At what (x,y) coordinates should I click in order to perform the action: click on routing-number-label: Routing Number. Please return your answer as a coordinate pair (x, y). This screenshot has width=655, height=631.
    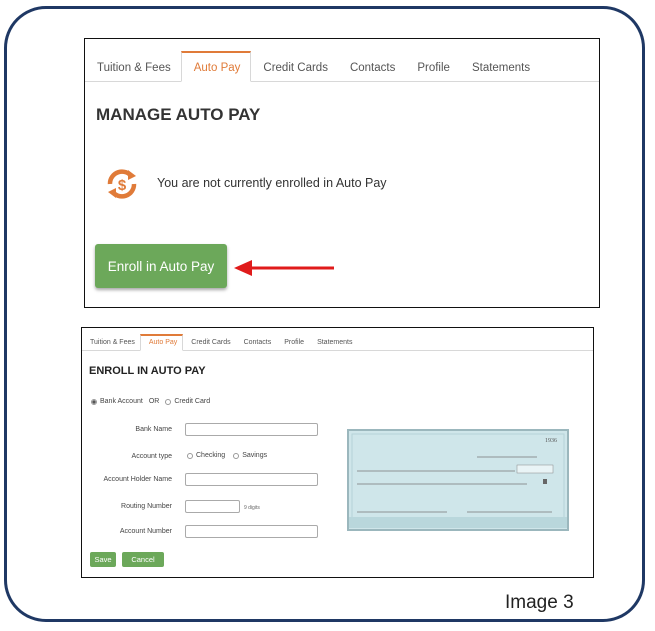
    Looking at the image, I should click on (146, 506).